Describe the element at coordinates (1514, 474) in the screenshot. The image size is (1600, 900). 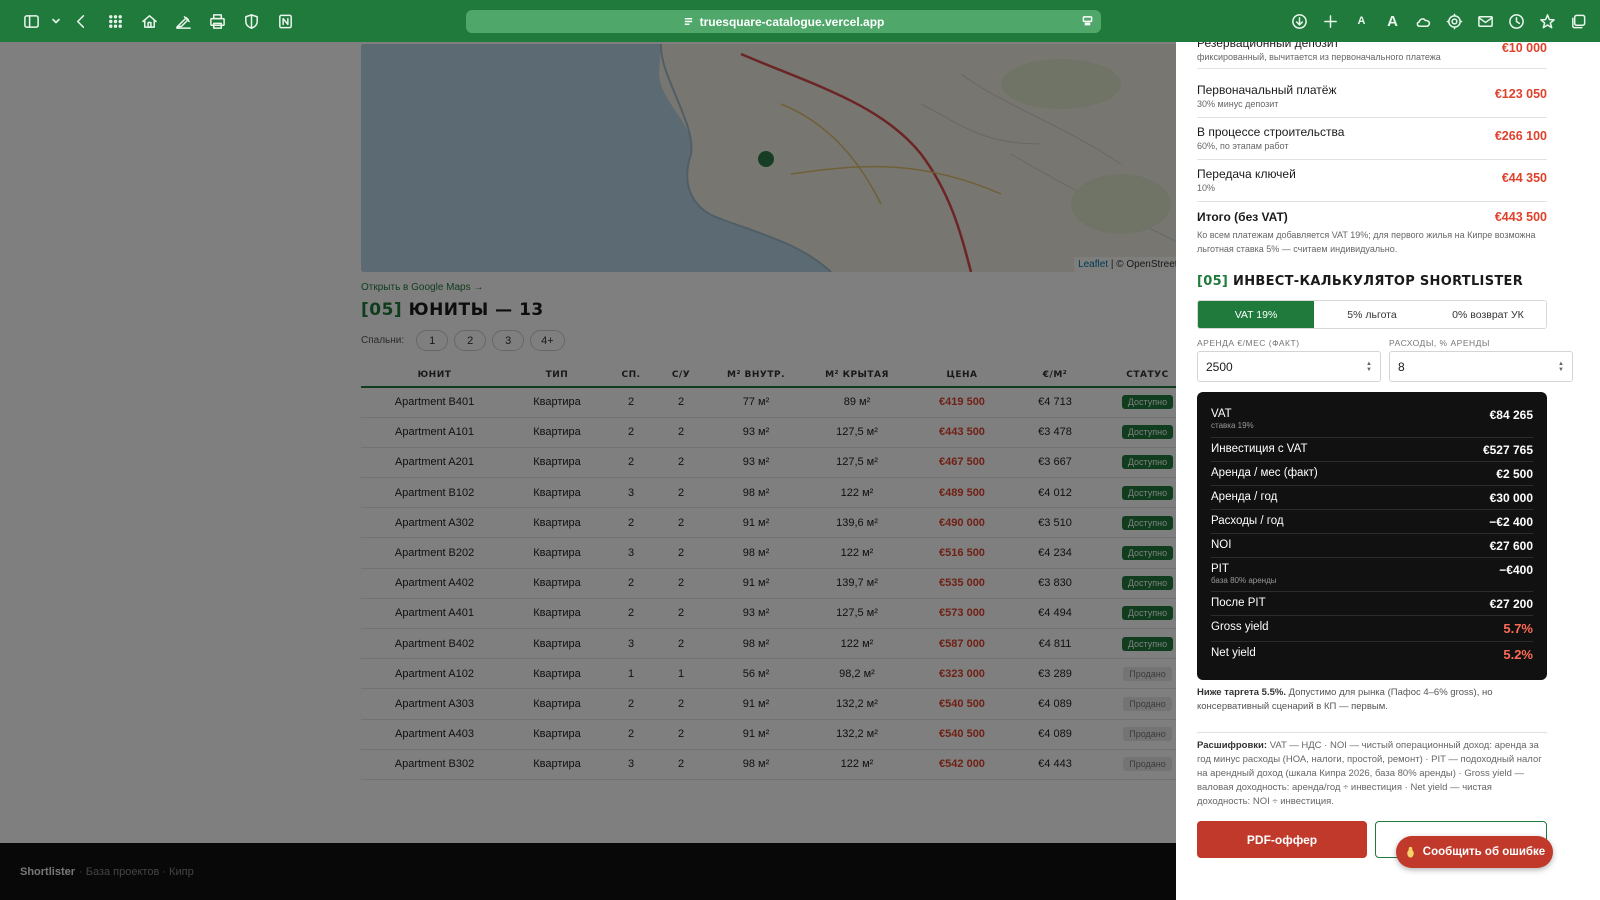
I see `result-value: €2 500` at that location.